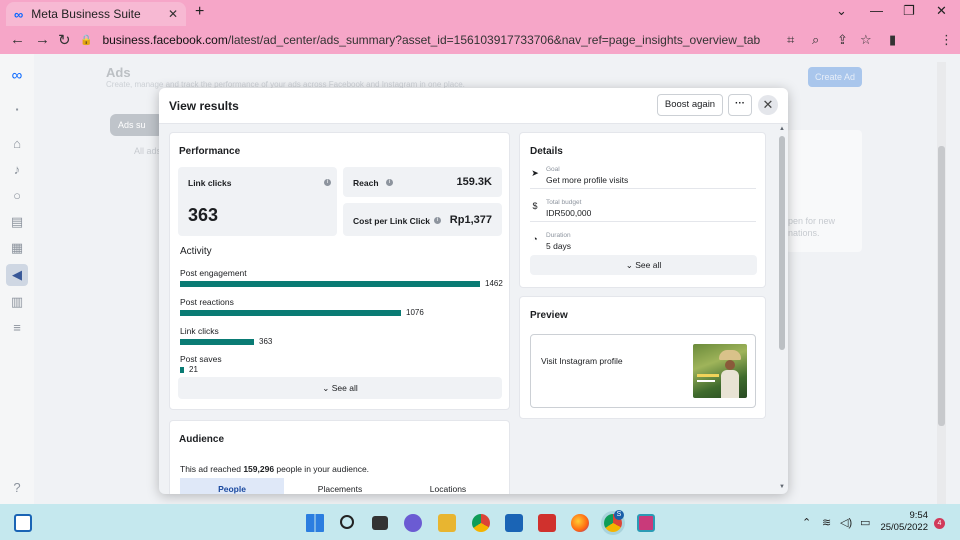 The width and height of the screenshot is (960, 540). I want to click on activity-value: 21, so click(193, 369).